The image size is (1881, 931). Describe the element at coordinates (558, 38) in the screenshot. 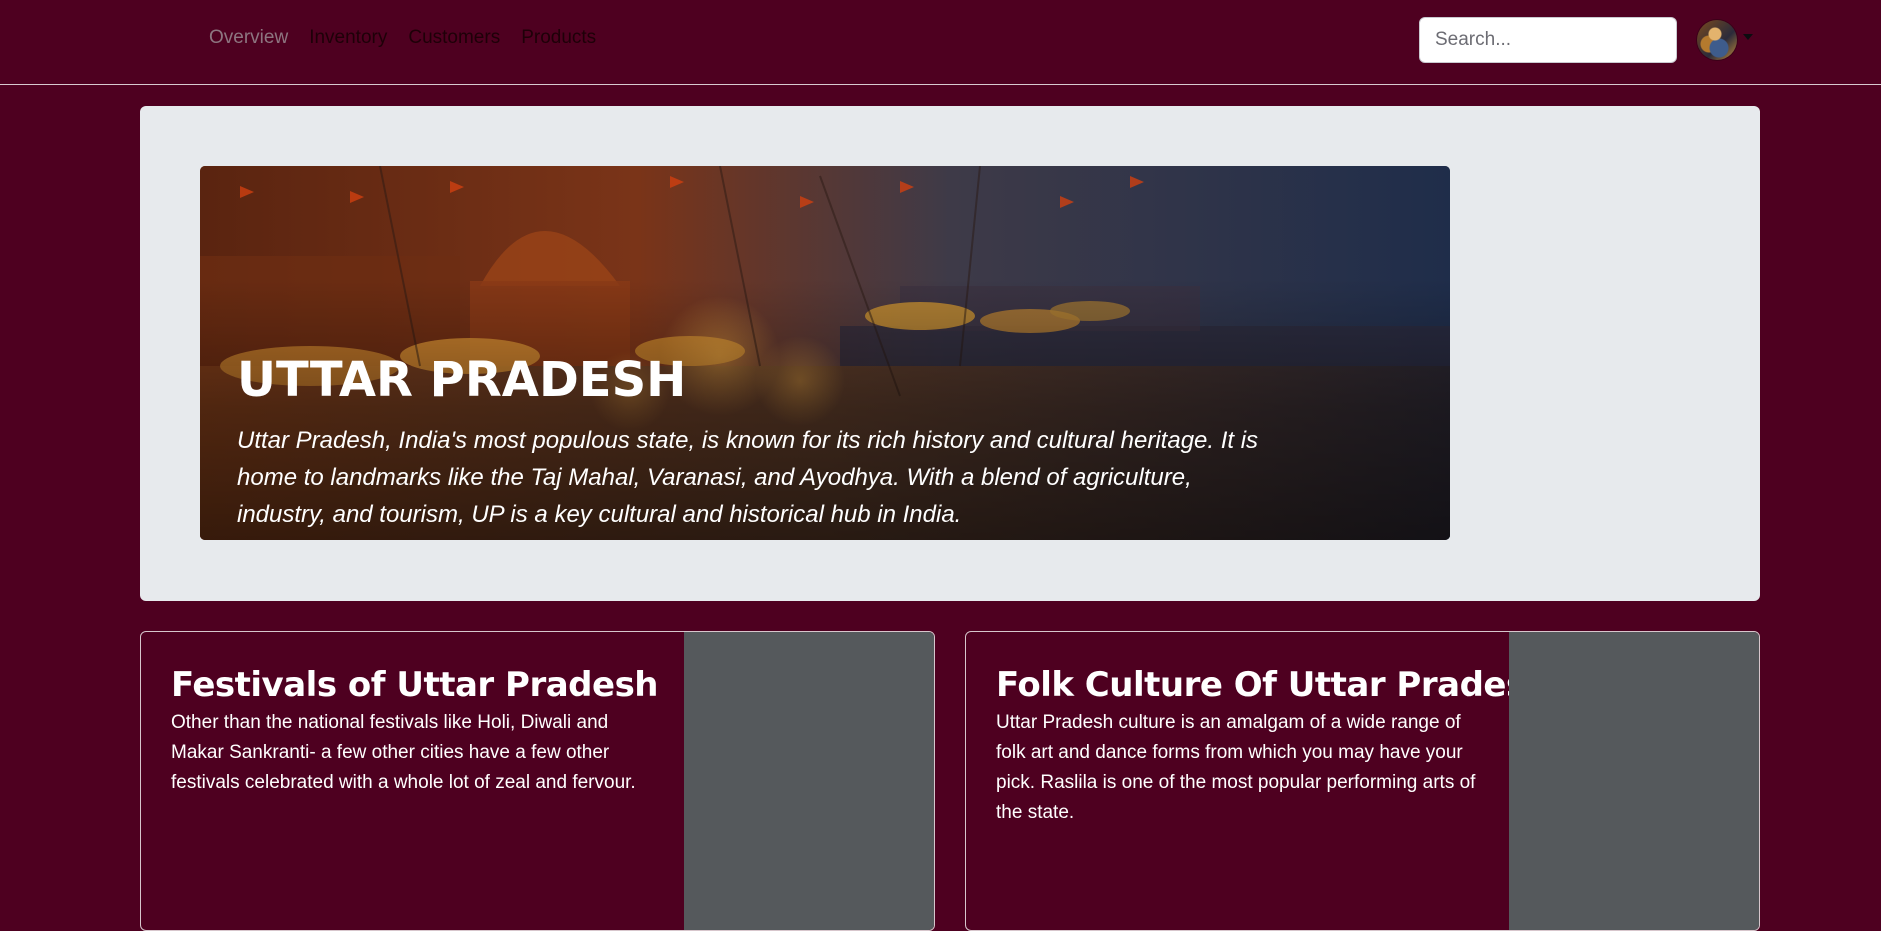

I see `nav-link-products: Products` at that location.